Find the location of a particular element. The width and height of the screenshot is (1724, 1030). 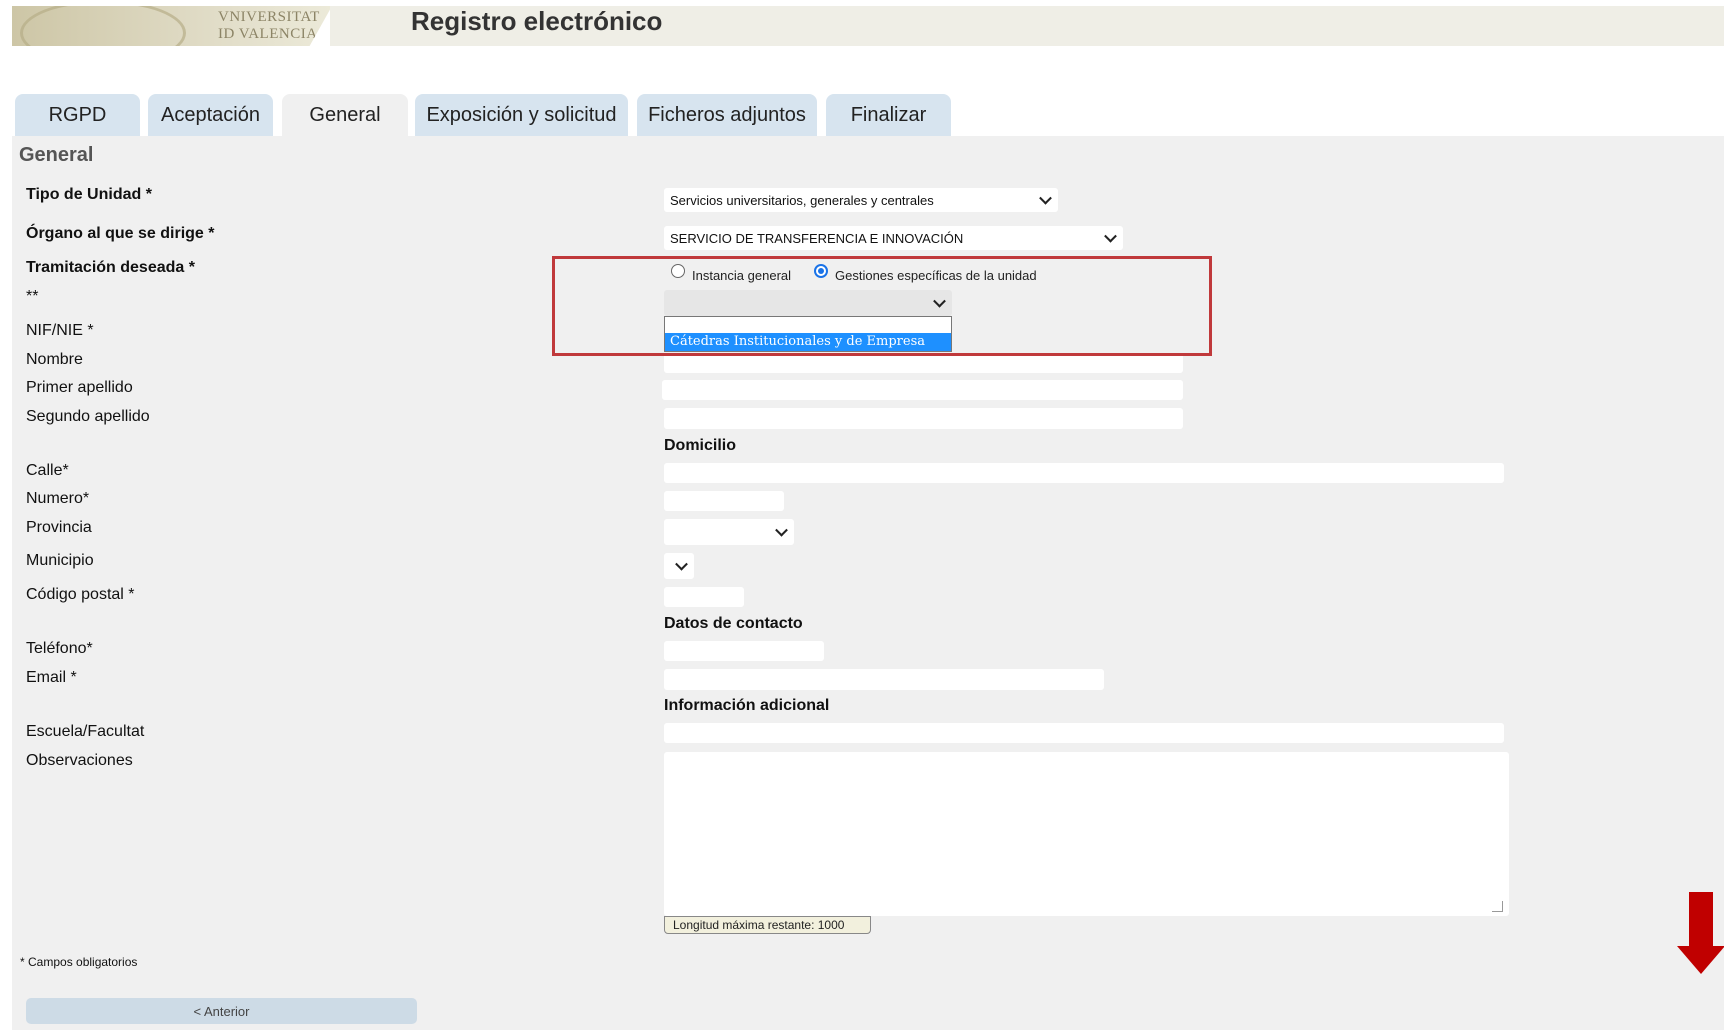

info-adicional-heading: Información adicional is located at coordinates (747, 705).